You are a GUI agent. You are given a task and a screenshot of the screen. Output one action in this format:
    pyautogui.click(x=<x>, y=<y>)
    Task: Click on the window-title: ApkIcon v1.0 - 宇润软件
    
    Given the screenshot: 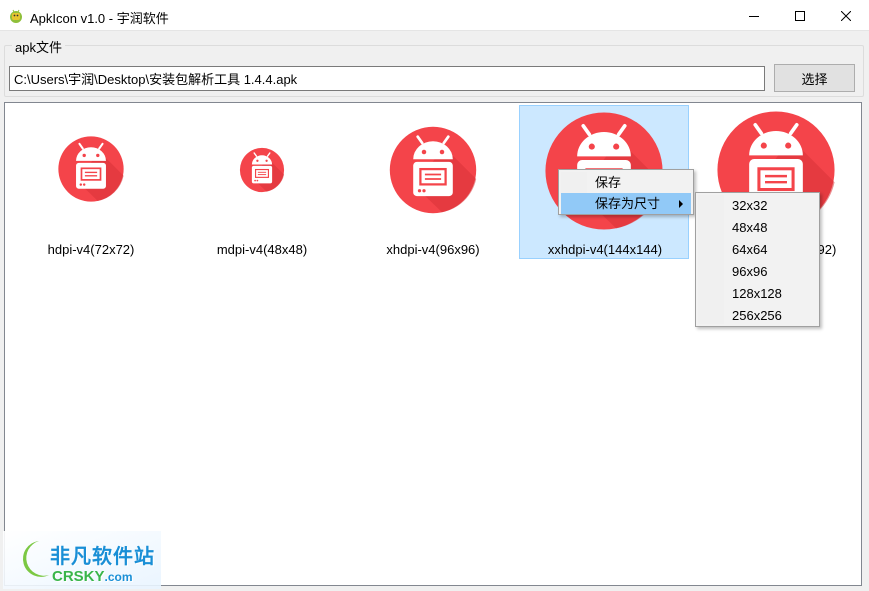 What is the action you would take?
    pyautogui.click(x=99, y=18)
    